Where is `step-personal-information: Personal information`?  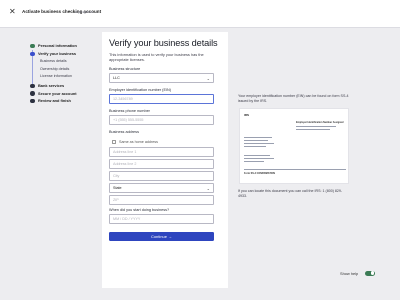 step-personal-information: Personal information is located at coordinates (57, 45).